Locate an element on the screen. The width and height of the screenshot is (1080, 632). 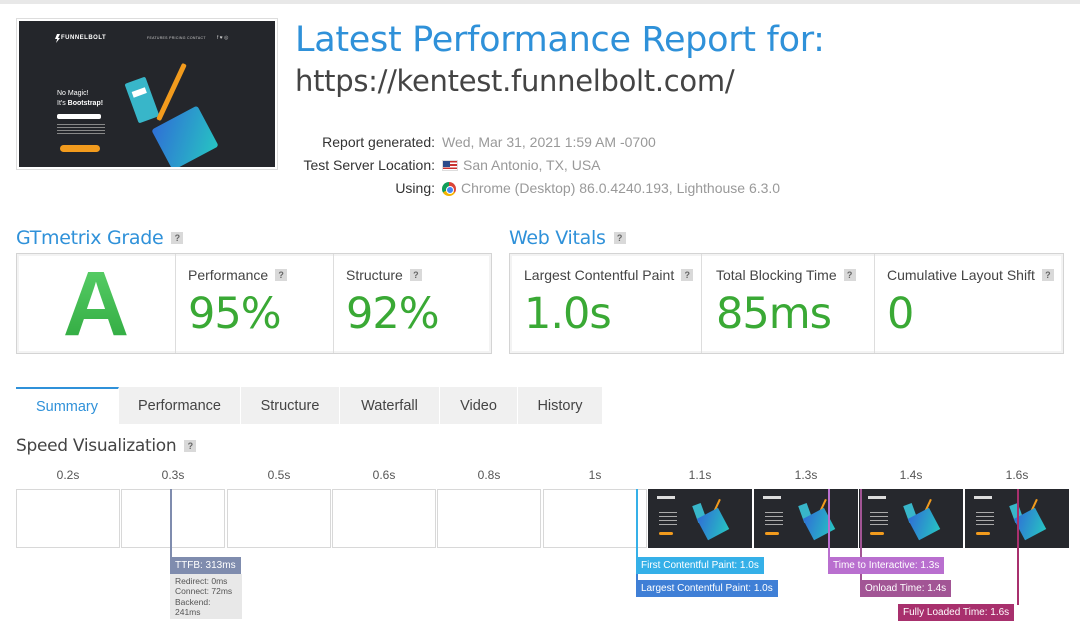
fully-loaded-line is located at coordinates (1018, 547).